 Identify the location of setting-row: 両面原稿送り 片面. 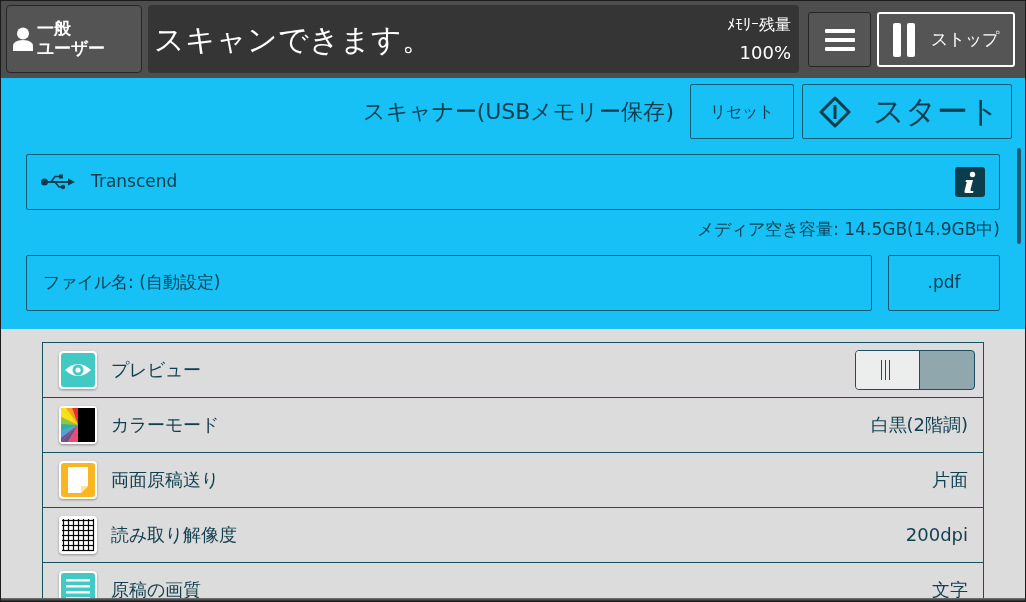
(513, 479).